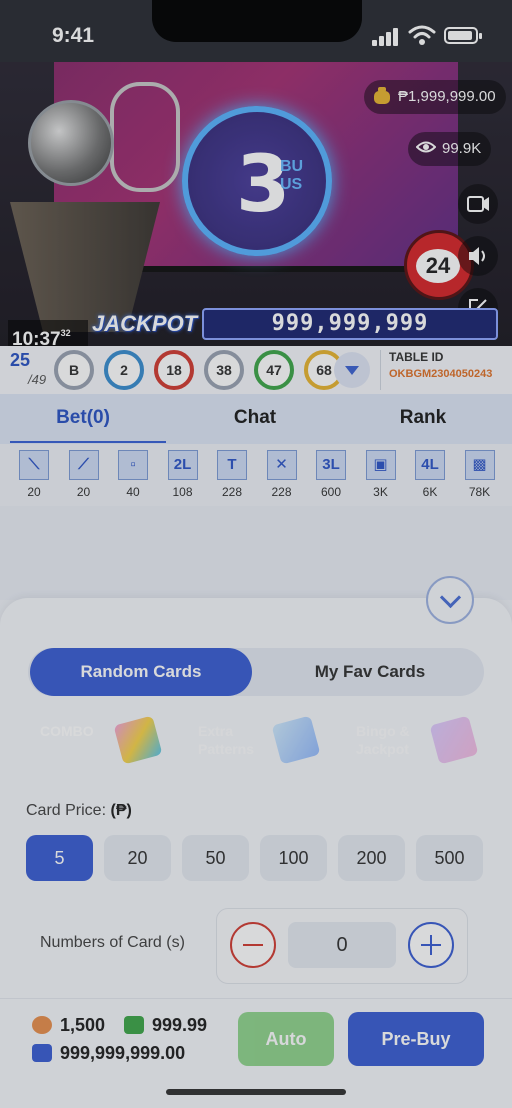 Image resolution: width=512 pixels, height=1108 pixels. What do you see at coordinates (352, 370) in the screenshot?
I see `show-history-button` at bounding box center [352, 370].